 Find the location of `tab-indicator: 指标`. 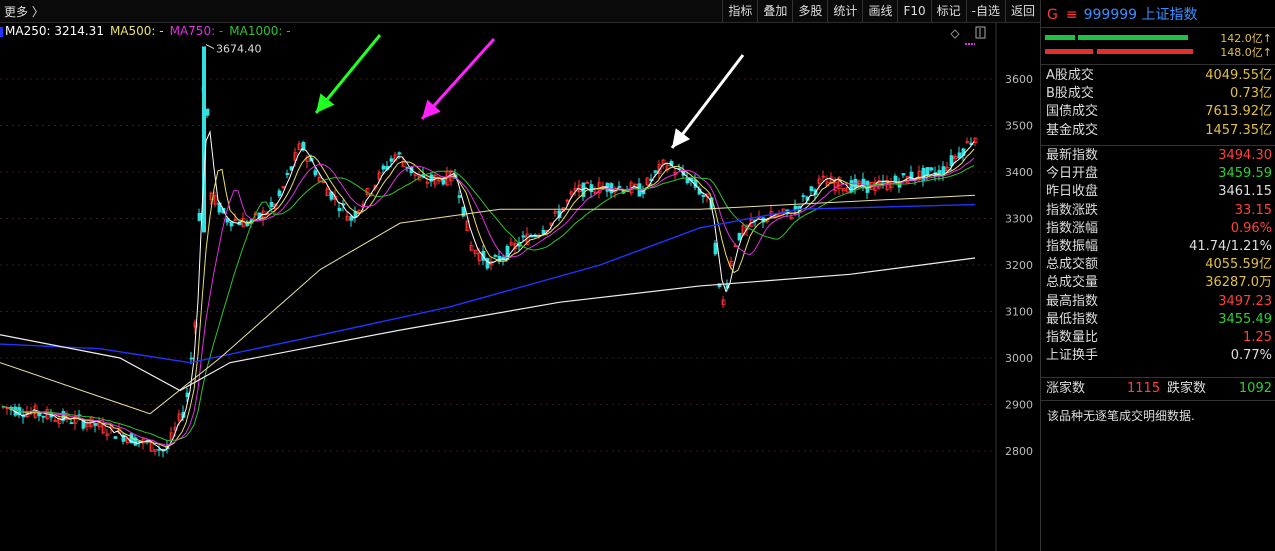

tab-indicator: 指标 is located at coordinates (739, 11).